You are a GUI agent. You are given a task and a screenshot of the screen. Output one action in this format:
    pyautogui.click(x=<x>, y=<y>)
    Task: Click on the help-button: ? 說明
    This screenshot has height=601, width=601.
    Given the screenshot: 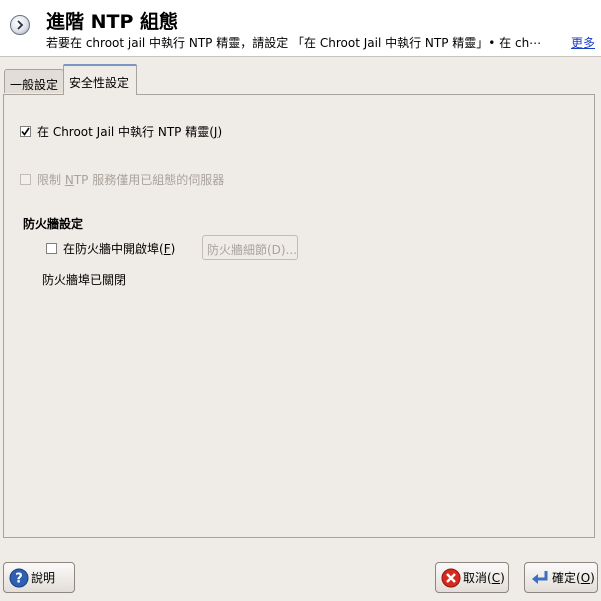 What is the action you would take?
    pyautogui.click(x=39, y=577)
    